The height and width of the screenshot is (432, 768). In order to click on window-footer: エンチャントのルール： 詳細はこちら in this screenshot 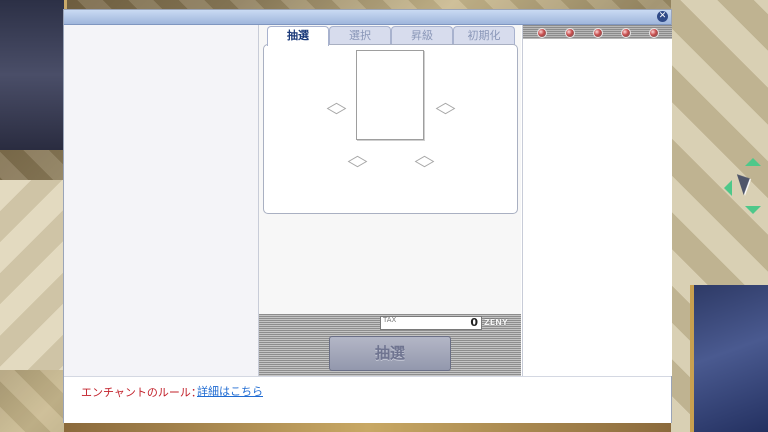, I will do `click(367, 399)`.